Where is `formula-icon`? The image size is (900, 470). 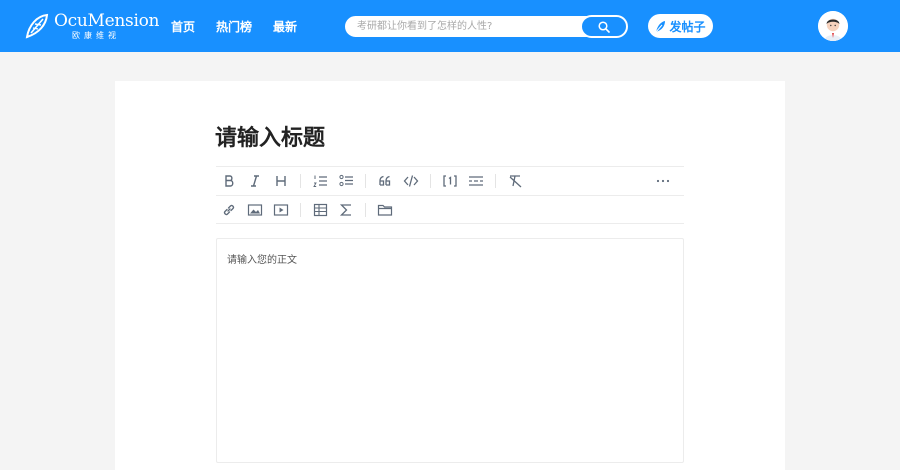 formula-icon is located at coordinates (345, 209).